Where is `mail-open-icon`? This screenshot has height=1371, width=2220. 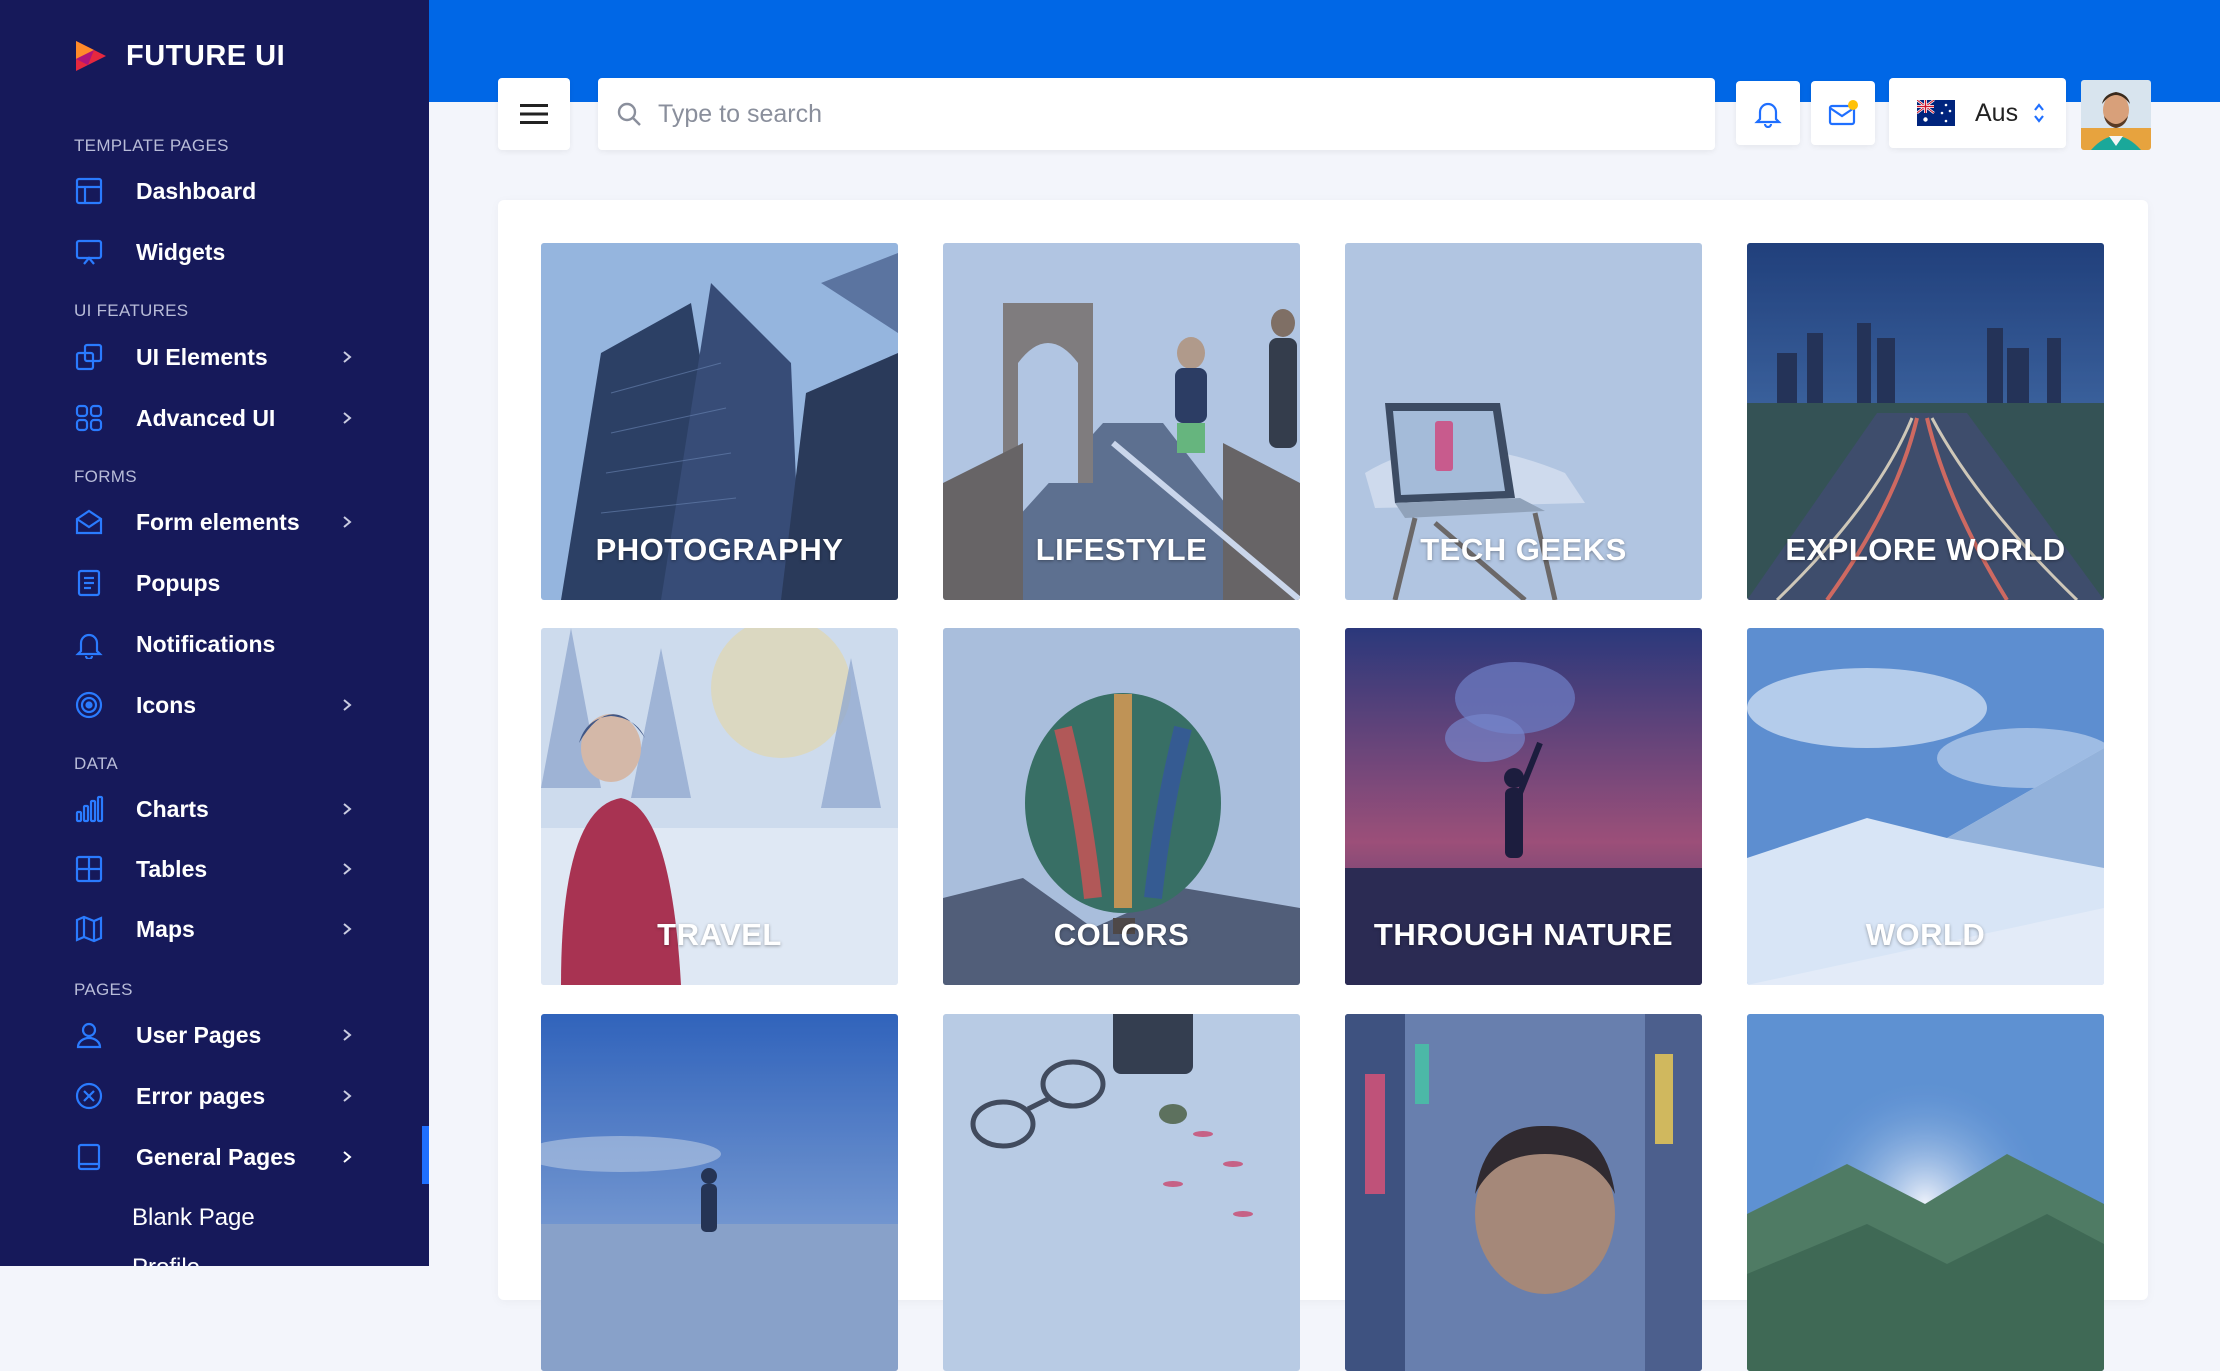 mail-open-icon is located at coordinates (89, 522).